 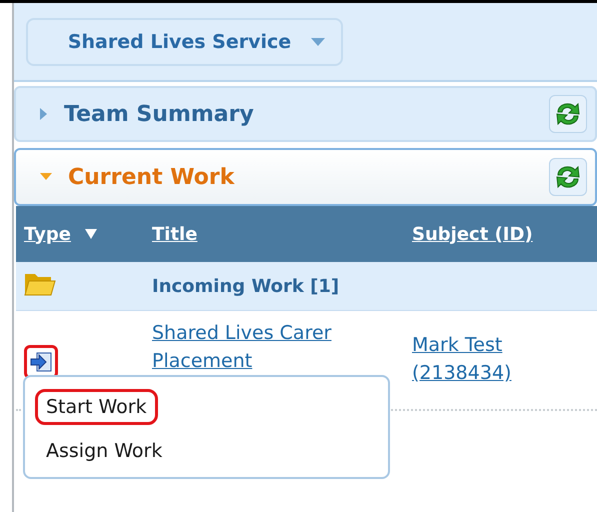 I want to click on group-label: Incoming Work [1], so click(x=246, y=286).